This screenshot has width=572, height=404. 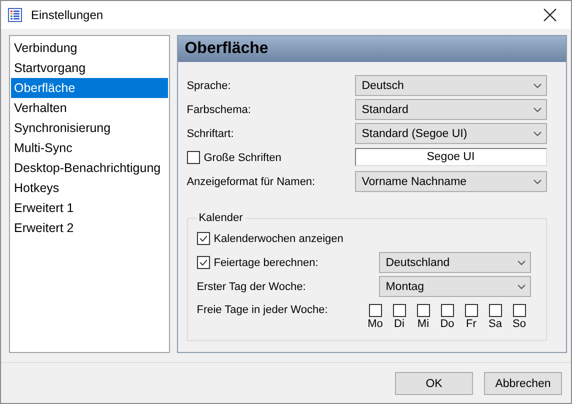 I want to click on category-item: Verbindung, so click(x=89, y=48).